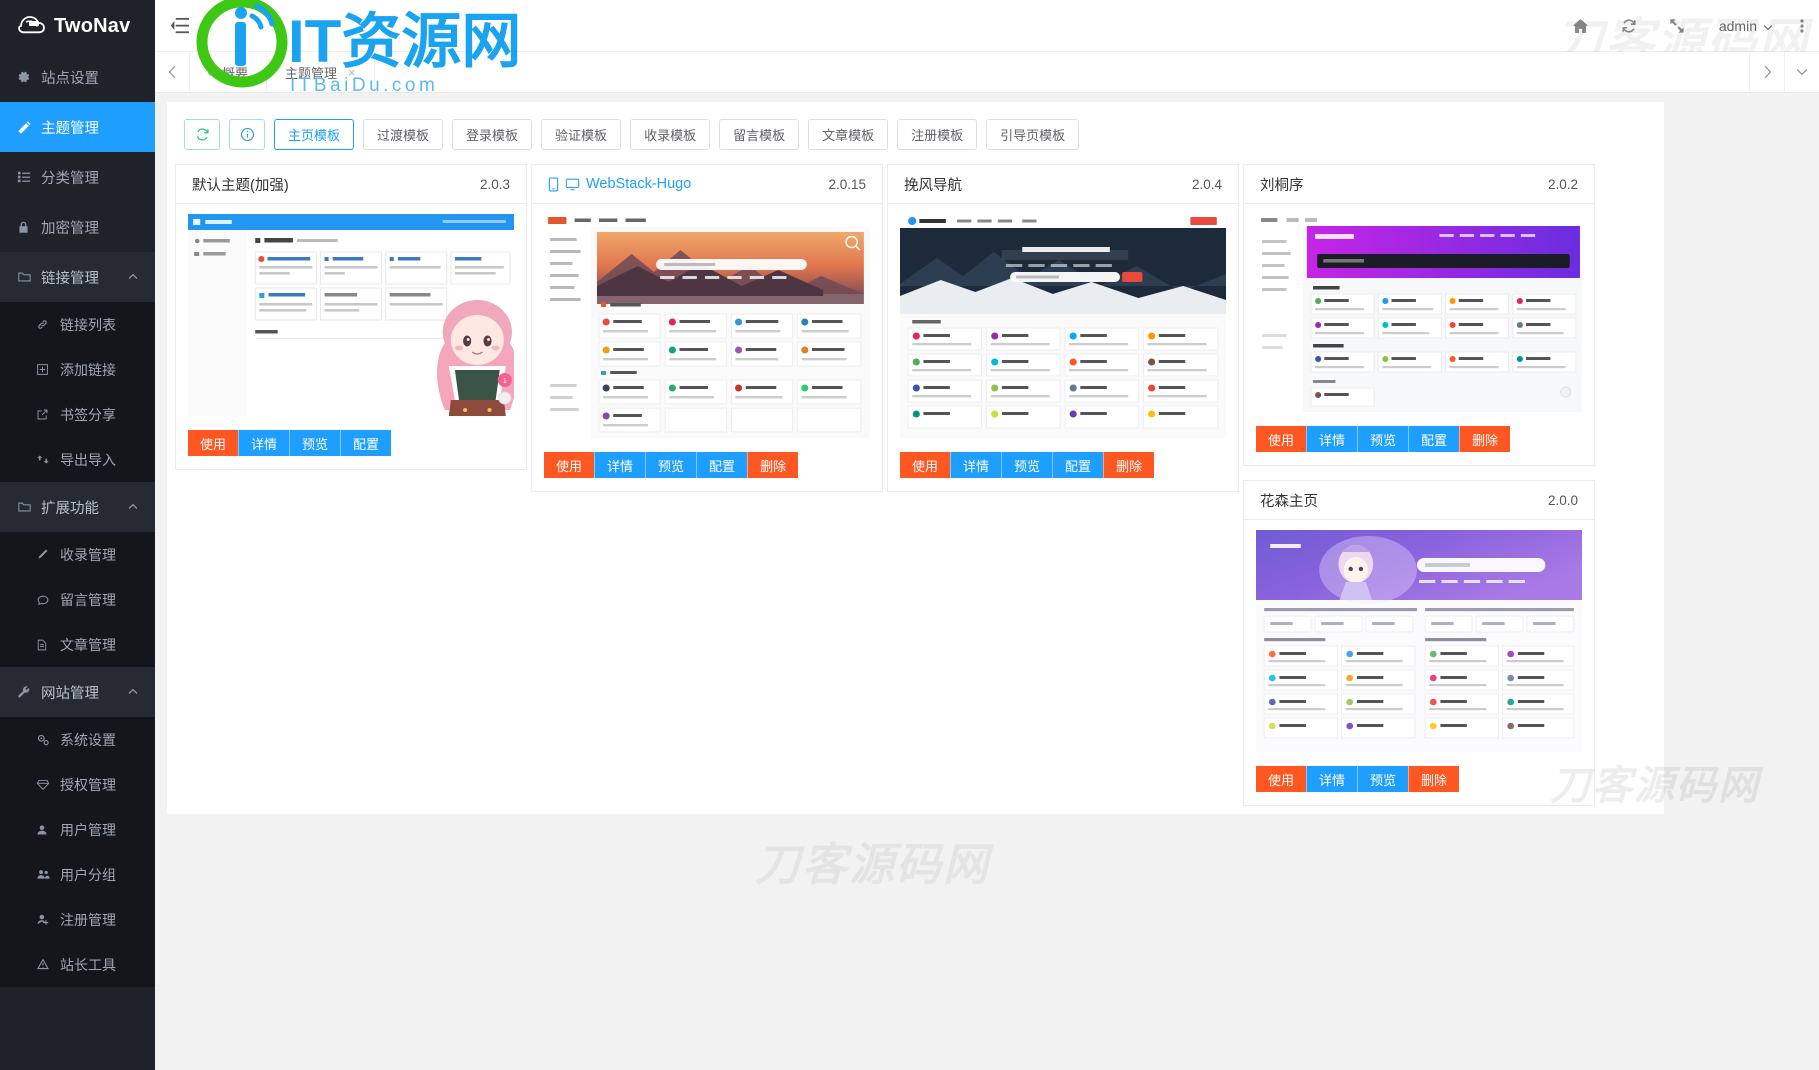 The width and height of the screenshot is (1819, 1070). Describe the element at coordinates (619, 184) in the screenshot. I see `card-title-wrapper: WebStack-Hugo` at that location.